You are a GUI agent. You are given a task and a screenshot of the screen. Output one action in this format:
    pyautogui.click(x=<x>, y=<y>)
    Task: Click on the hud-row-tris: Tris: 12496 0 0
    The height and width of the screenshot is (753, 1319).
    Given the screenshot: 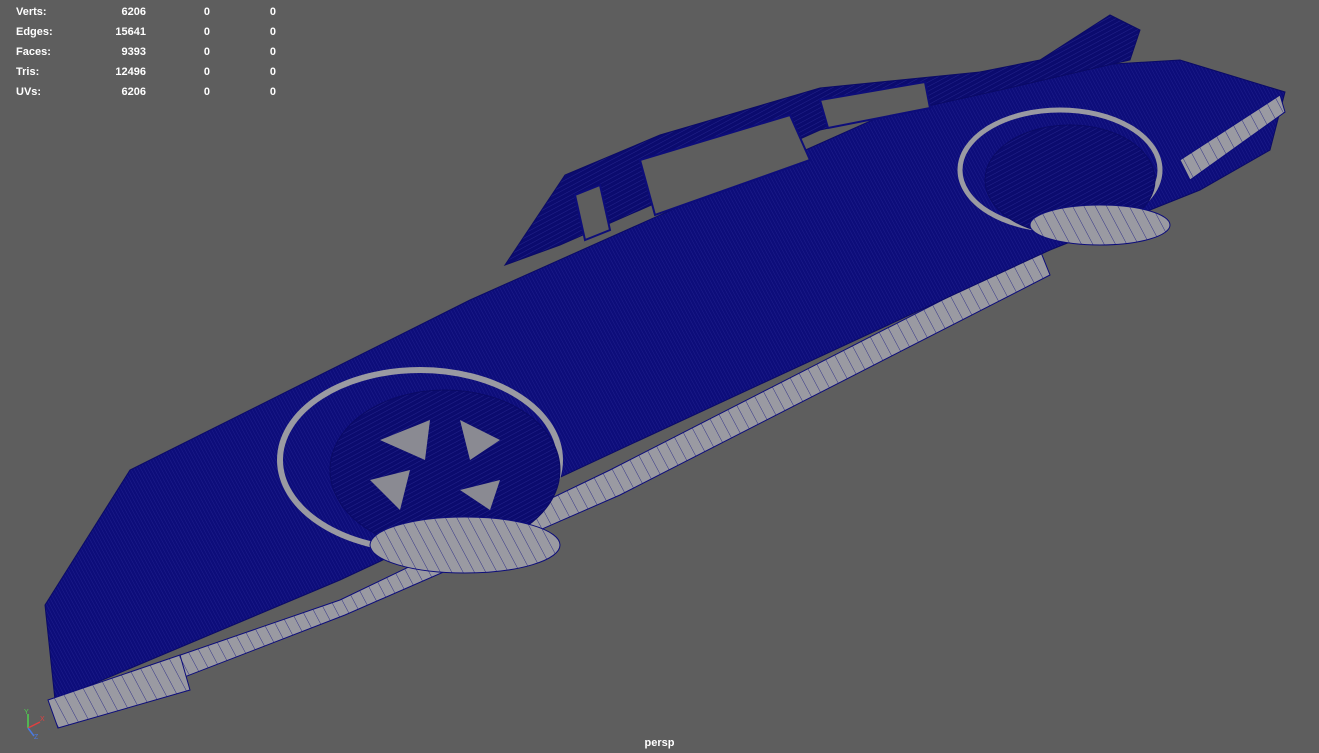 What is the action you would take?
    pyautogui.click(x=146, y=72)
    